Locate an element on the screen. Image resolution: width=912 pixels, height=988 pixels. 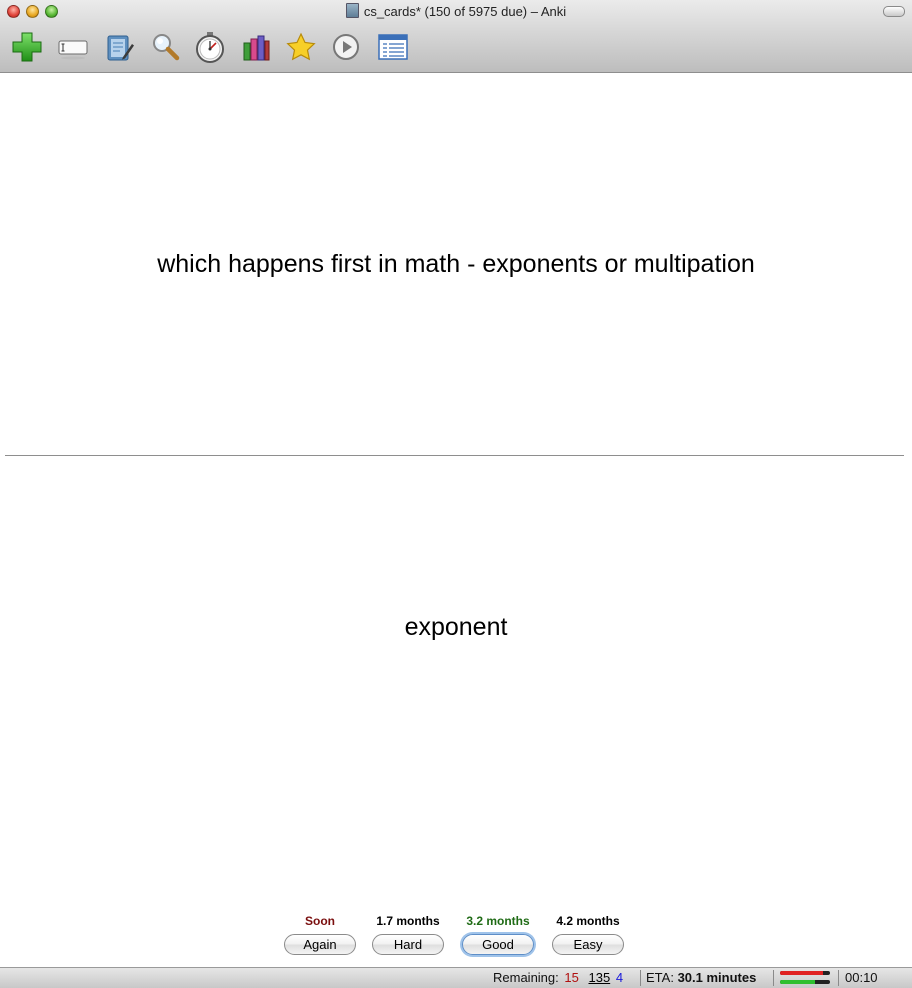
easy-button: Easy is located at coordinates (588, 944).